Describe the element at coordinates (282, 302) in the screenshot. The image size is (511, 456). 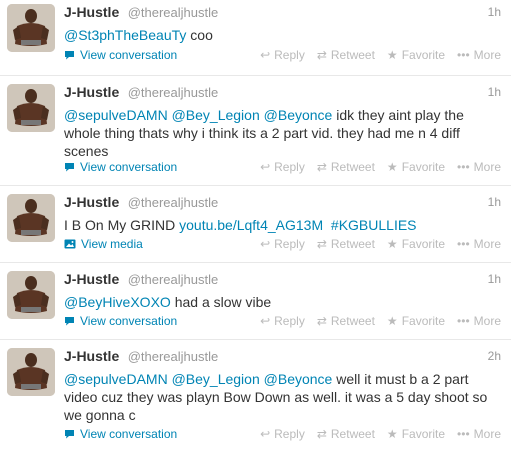
I see `tweet-text: @BeyHiveXOXO had a slow vibe` at that location.